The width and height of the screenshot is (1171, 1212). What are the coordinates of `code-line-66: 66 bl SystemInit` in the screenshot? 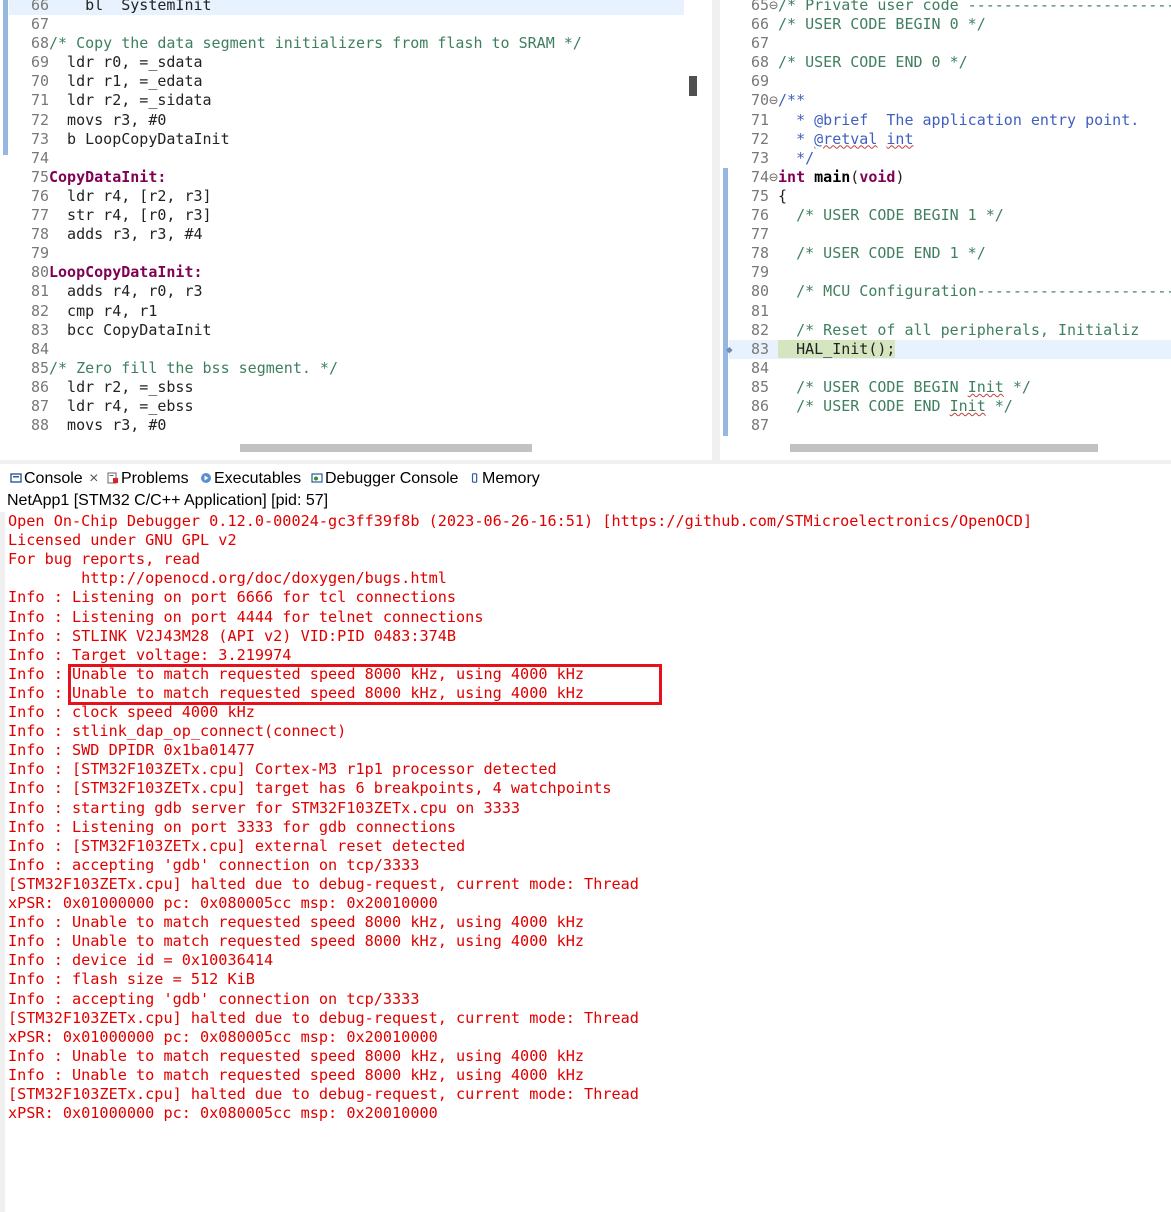 It's located at (346, 8).